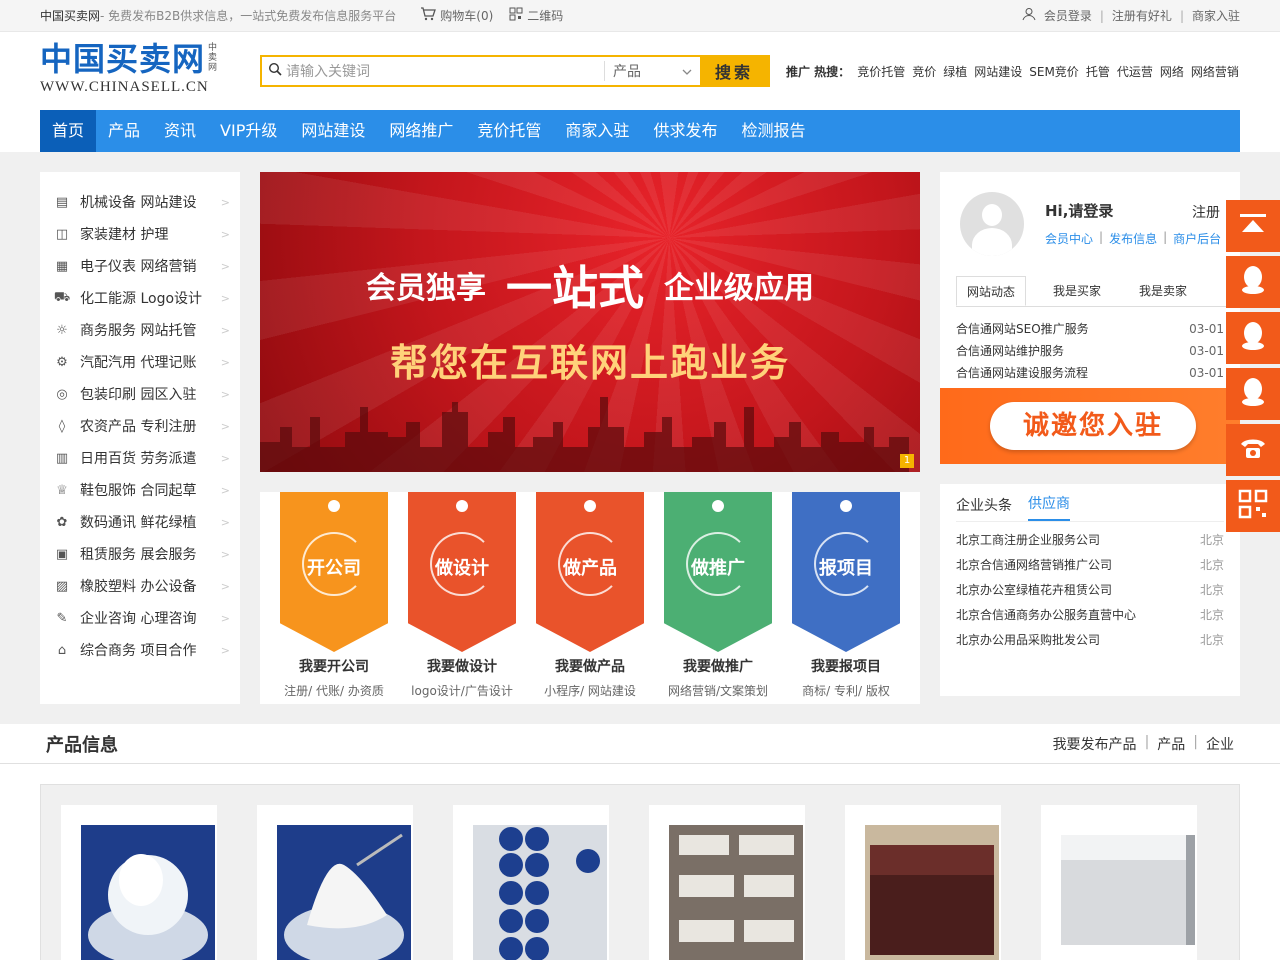 The image size is (1280, 960). What do you see at coordinates (140, 266) in the screenshot?
I see `category-item: ▦ 电子仪表 网络营销 >` at bounding box center [140, 266].